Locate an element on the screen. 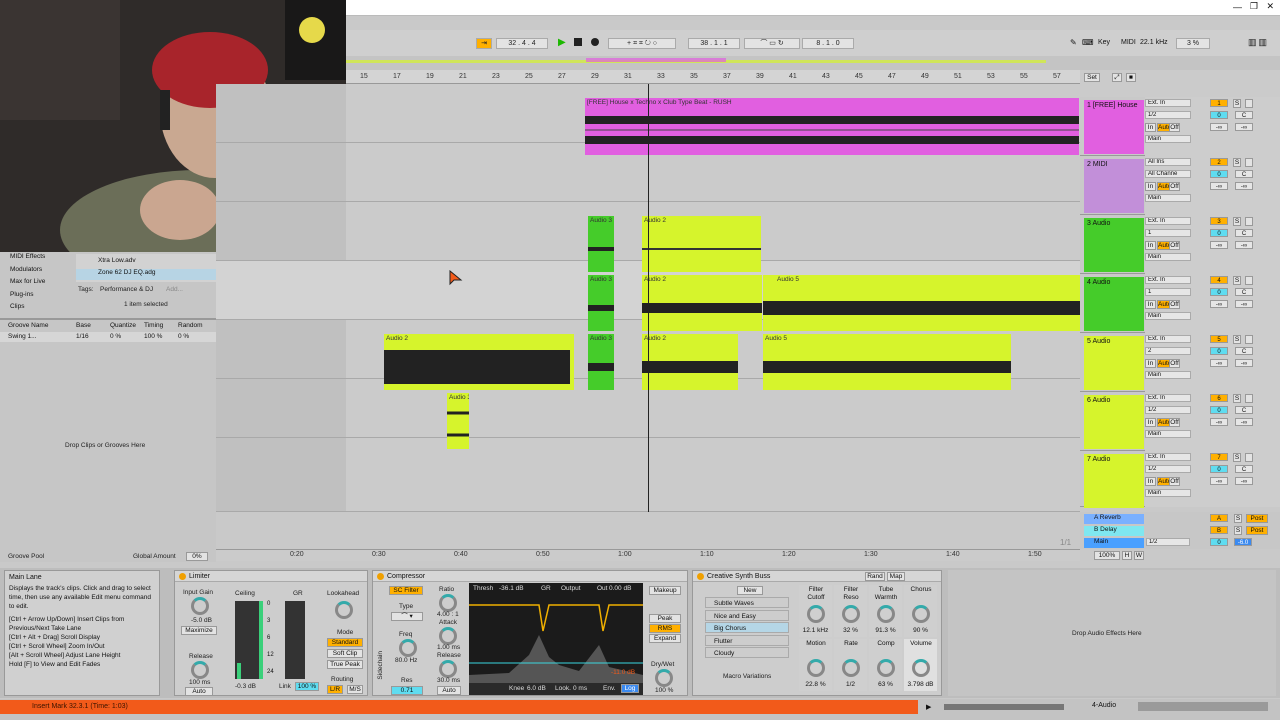 Image resolution: width=1280 pixels, height=720 pixels. return-a-reverb: A Reverb is located at coordinates (1114, 519).